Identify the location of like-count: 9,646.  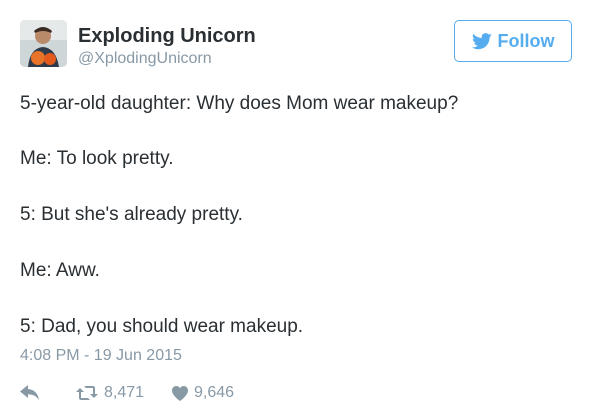
(214, 392).